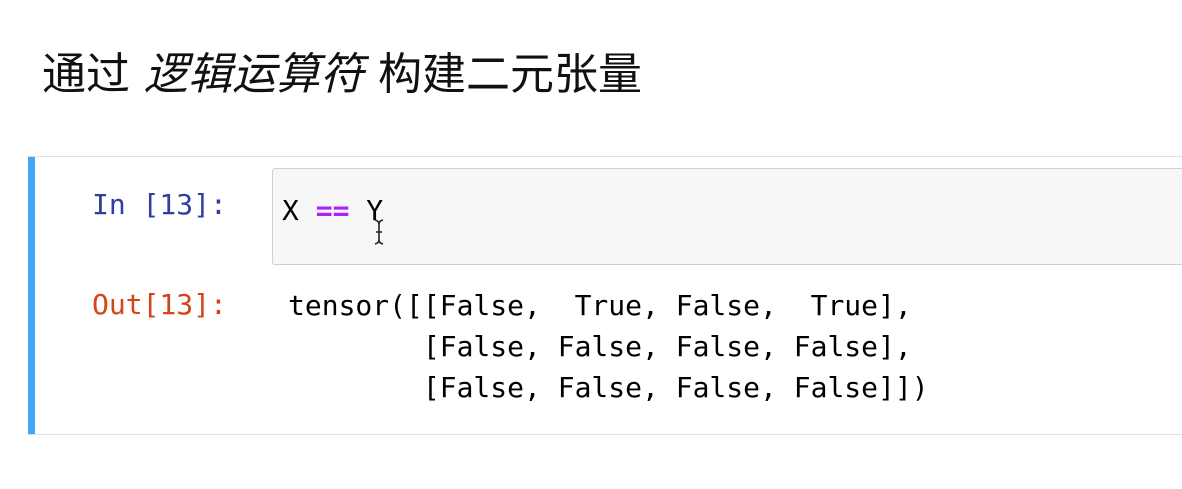 The width and height of the screenshot is (1182, 489). What do you see at coordinates (159, 304) in the screenshot?
I see `output-prompt: Out[13]:` at bounding box center [159, 304].